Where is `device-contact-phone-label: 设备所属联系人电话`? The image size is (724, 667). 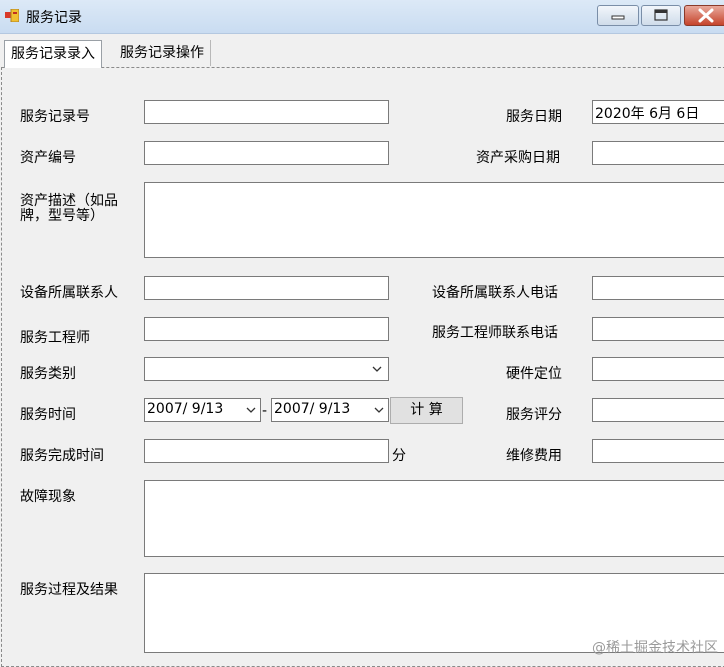
device-contact-phone-label: 设备所属联系人电话 is located at coordinates (495, 293).